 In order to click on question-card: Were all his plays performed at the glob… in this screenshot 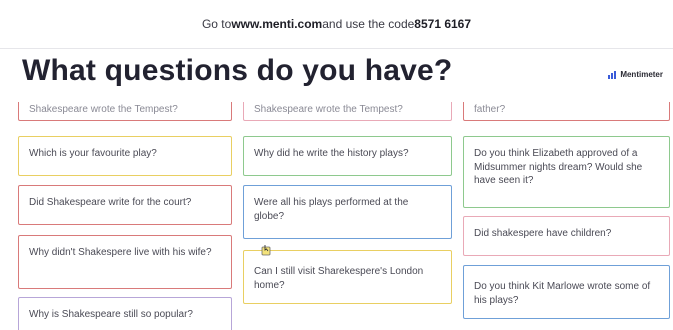, I will do `click(347, 212)`.